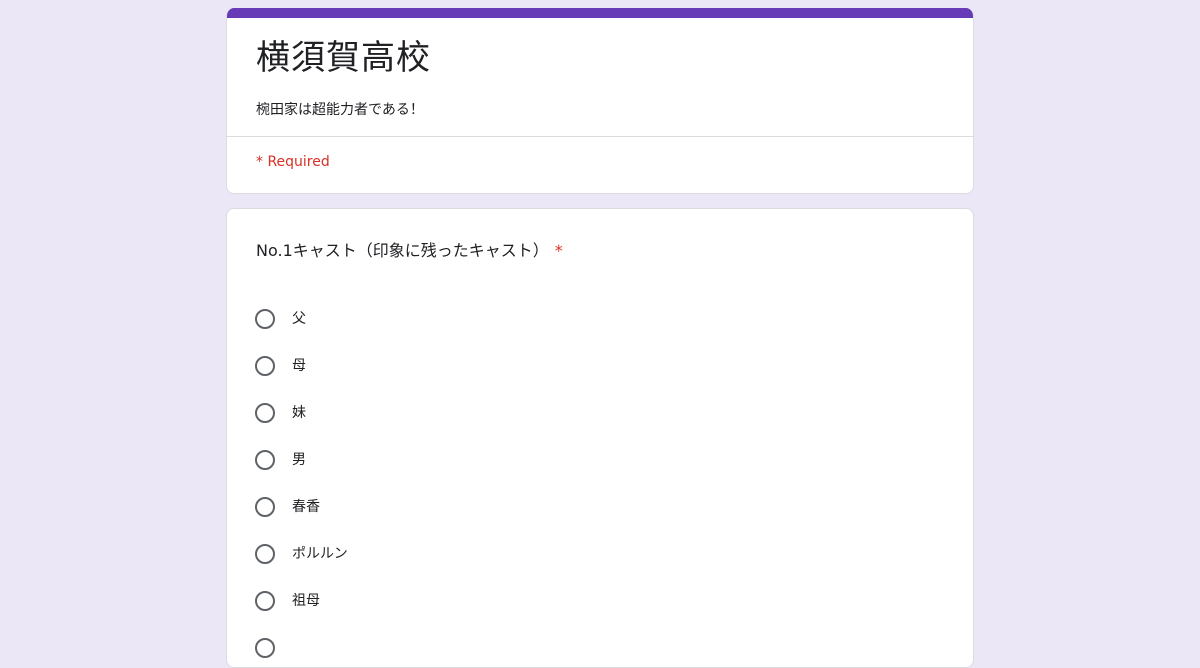  I want to click on radio-option-label: 男, so click(299, 459).